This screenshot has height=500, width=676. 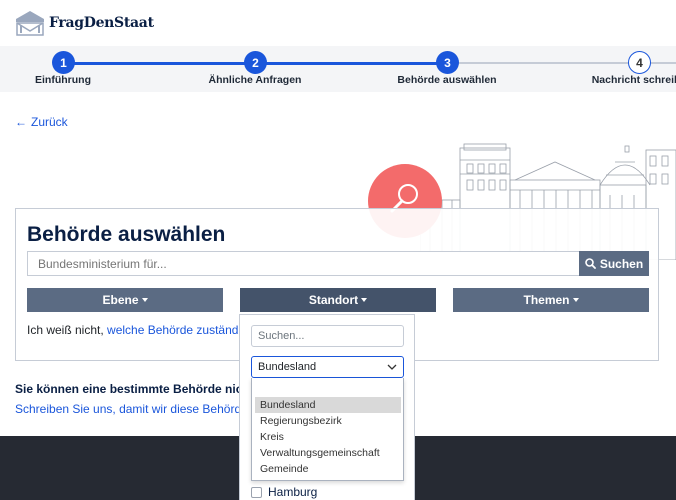 I want to click on filter-ebene-label: Ebene, so click(x=120, y=300).